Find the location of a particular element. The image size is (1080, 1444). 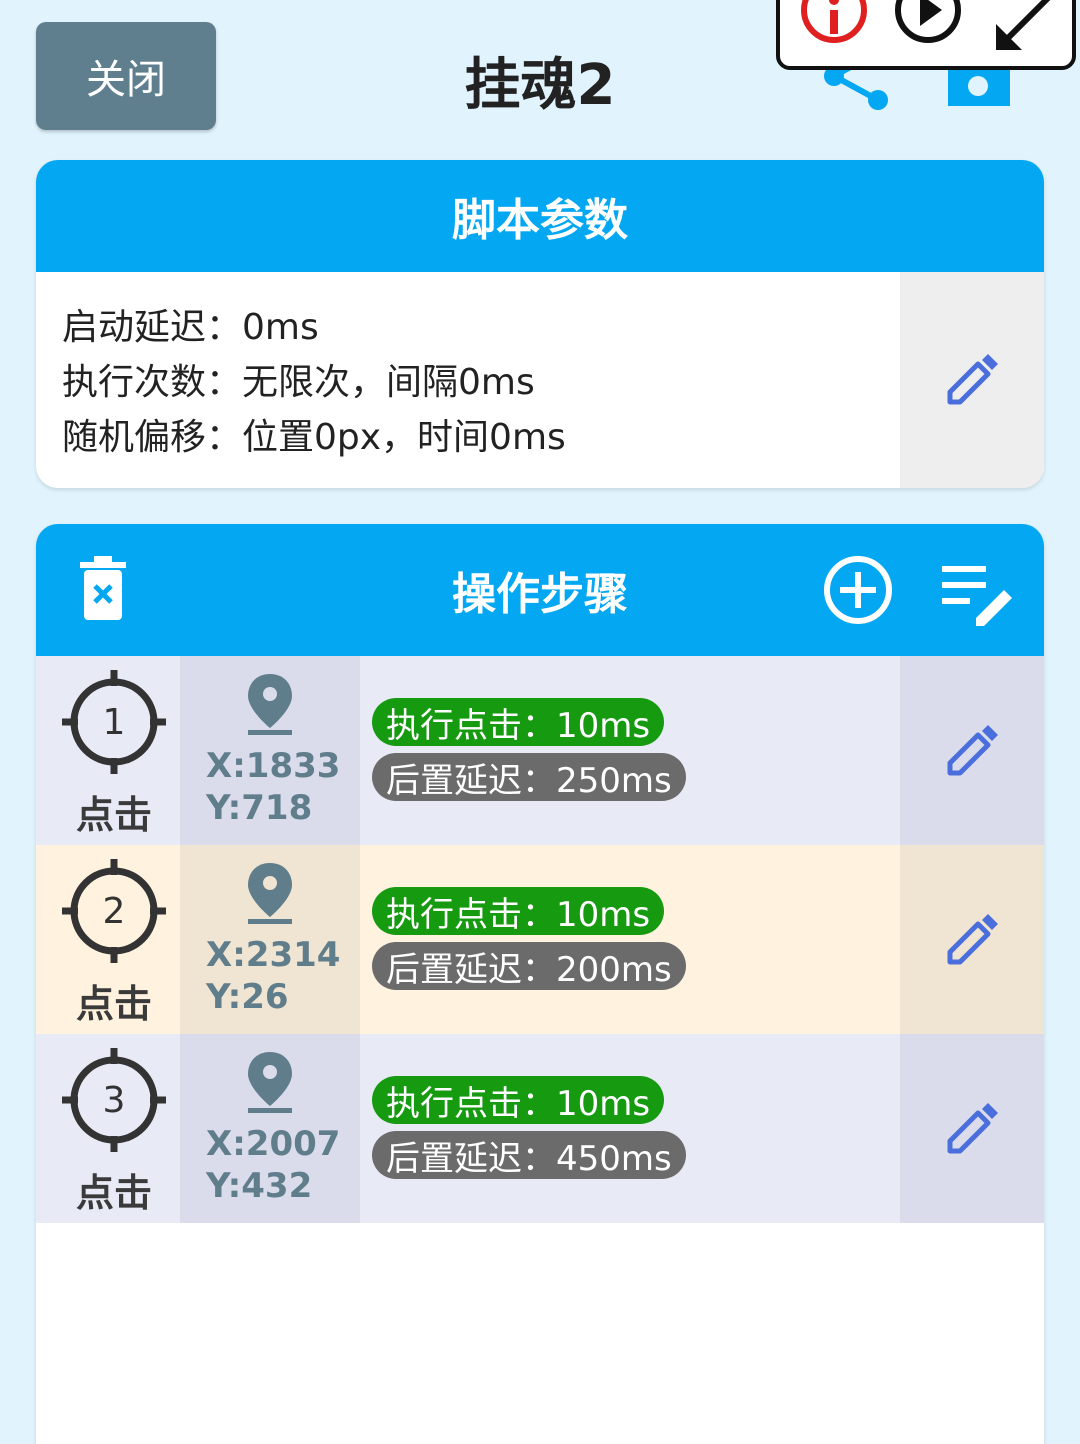

step-number: 2 is located at coordinates (114, 911).